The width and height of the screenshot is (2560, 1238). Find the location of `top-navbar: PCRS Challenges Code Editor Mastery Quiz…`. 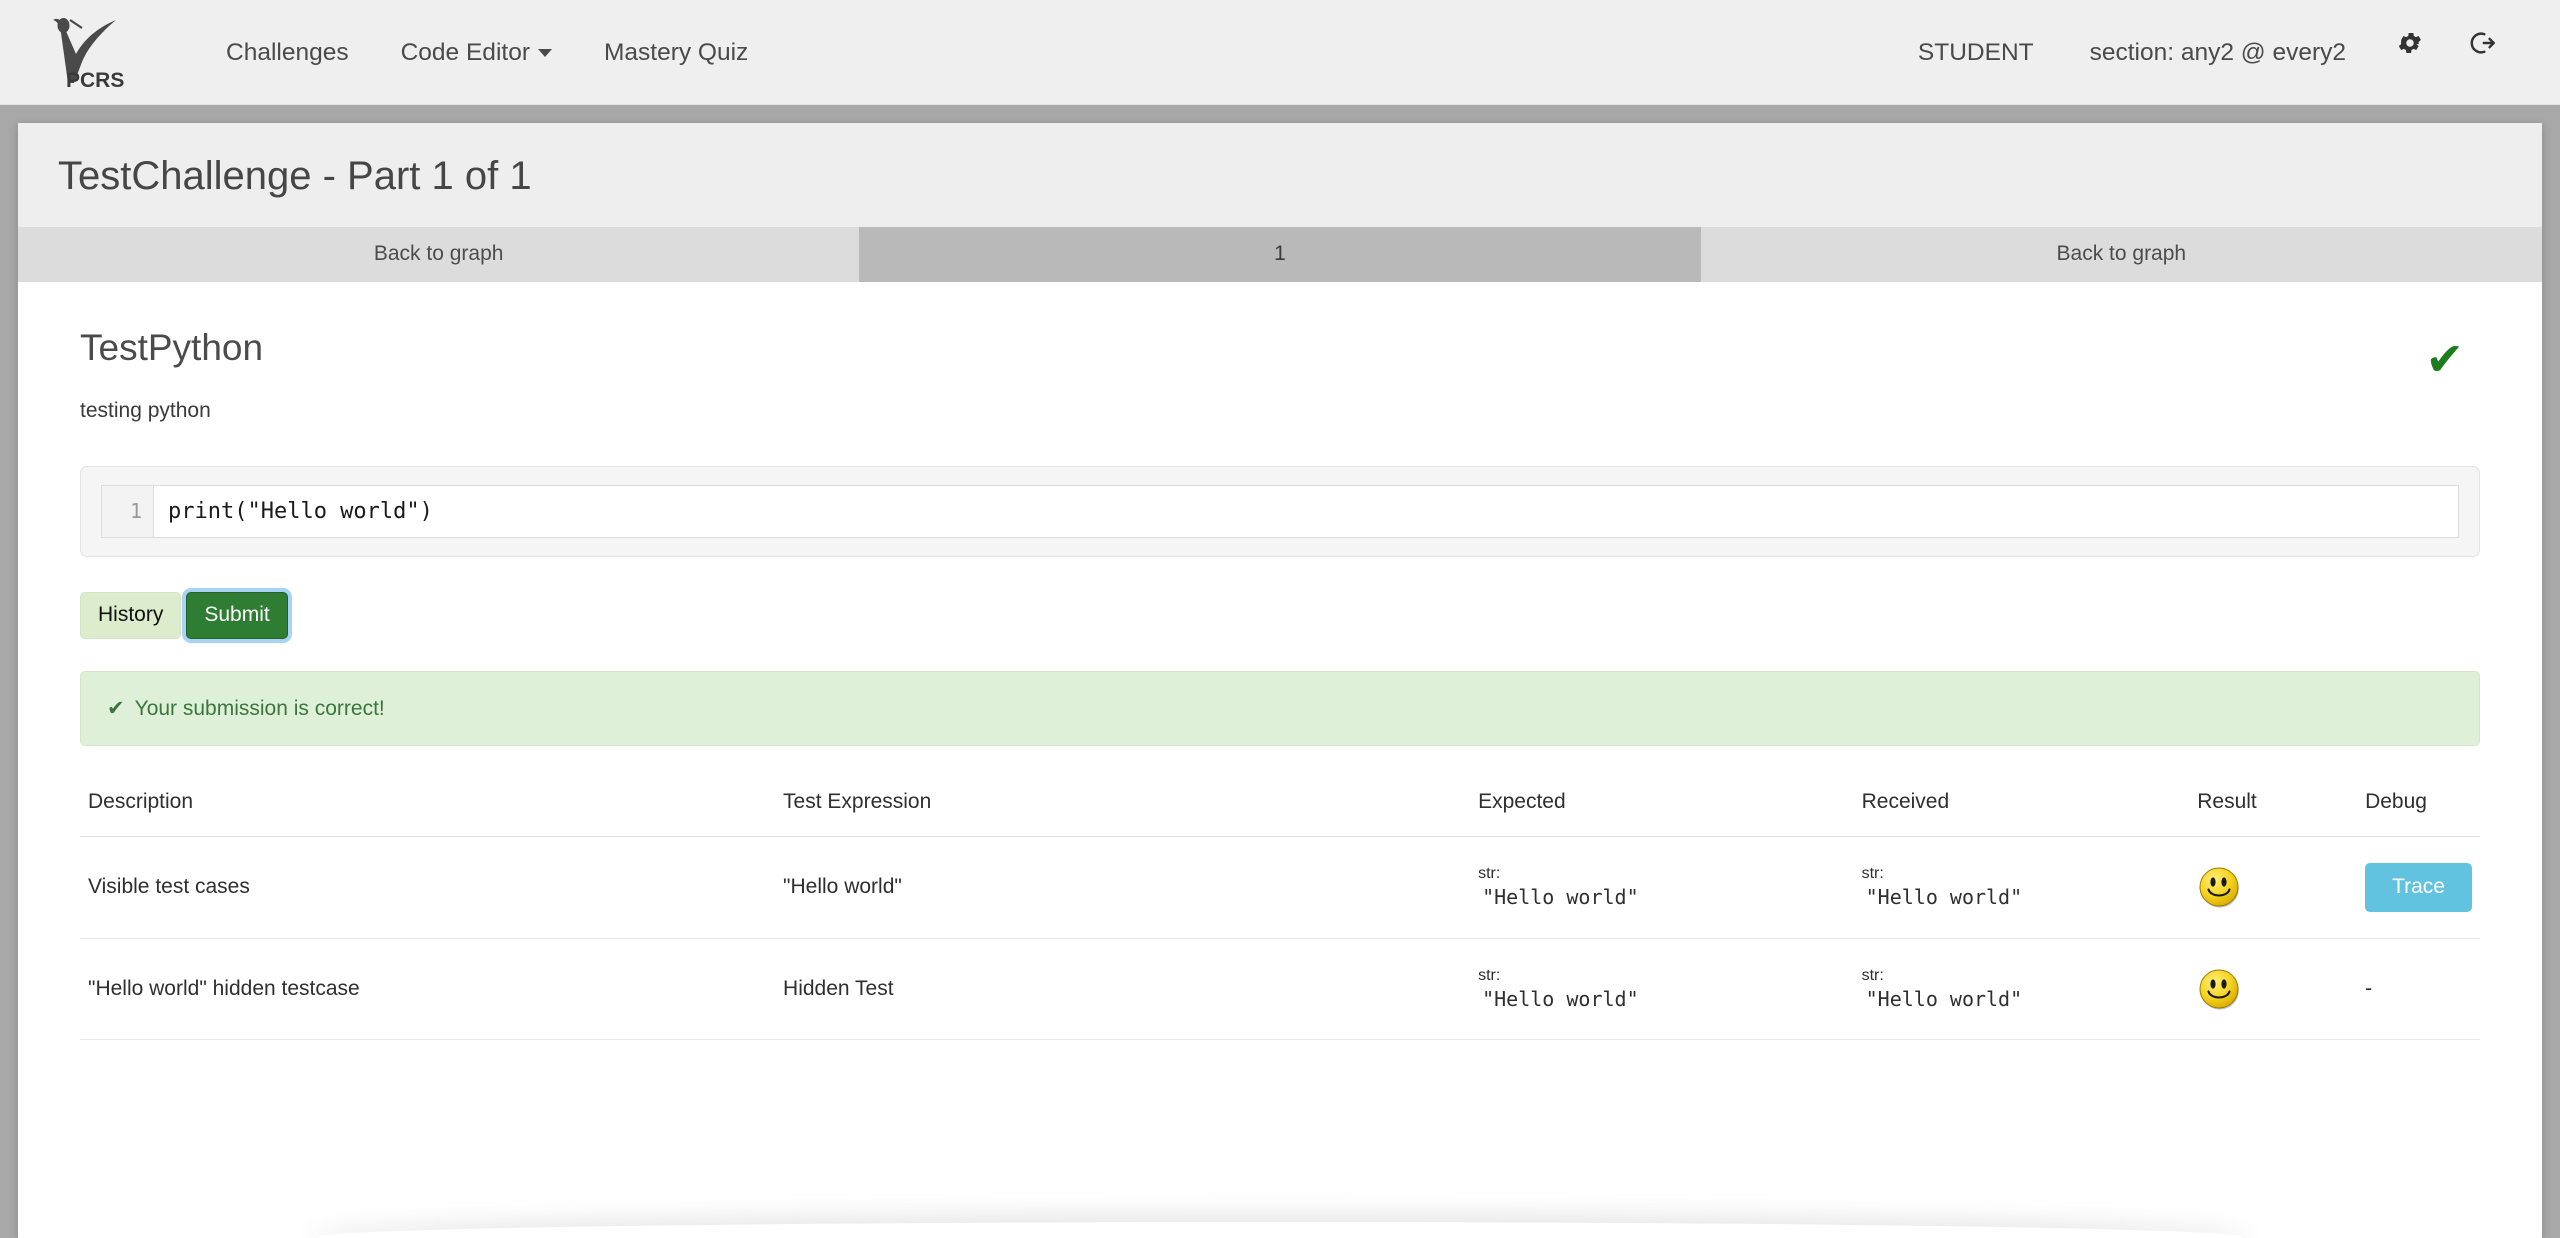

top-navbar: PCRS Challenges Code Editor Mastery Quiz… is located at coordinates (1280, 52).